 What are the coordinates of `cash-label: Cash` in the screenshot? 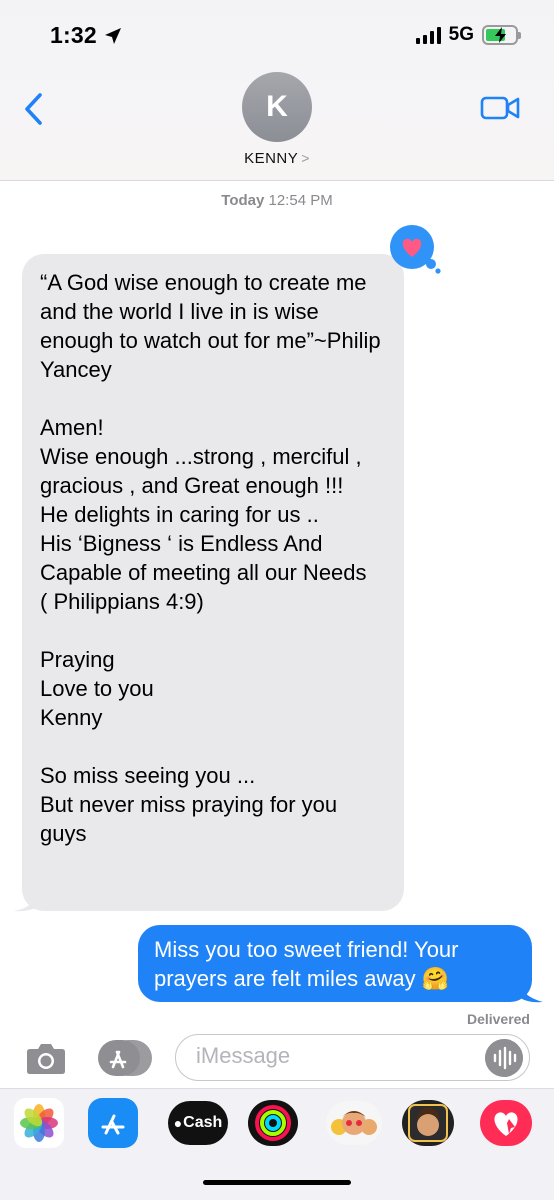 It's located at (203, 1122).